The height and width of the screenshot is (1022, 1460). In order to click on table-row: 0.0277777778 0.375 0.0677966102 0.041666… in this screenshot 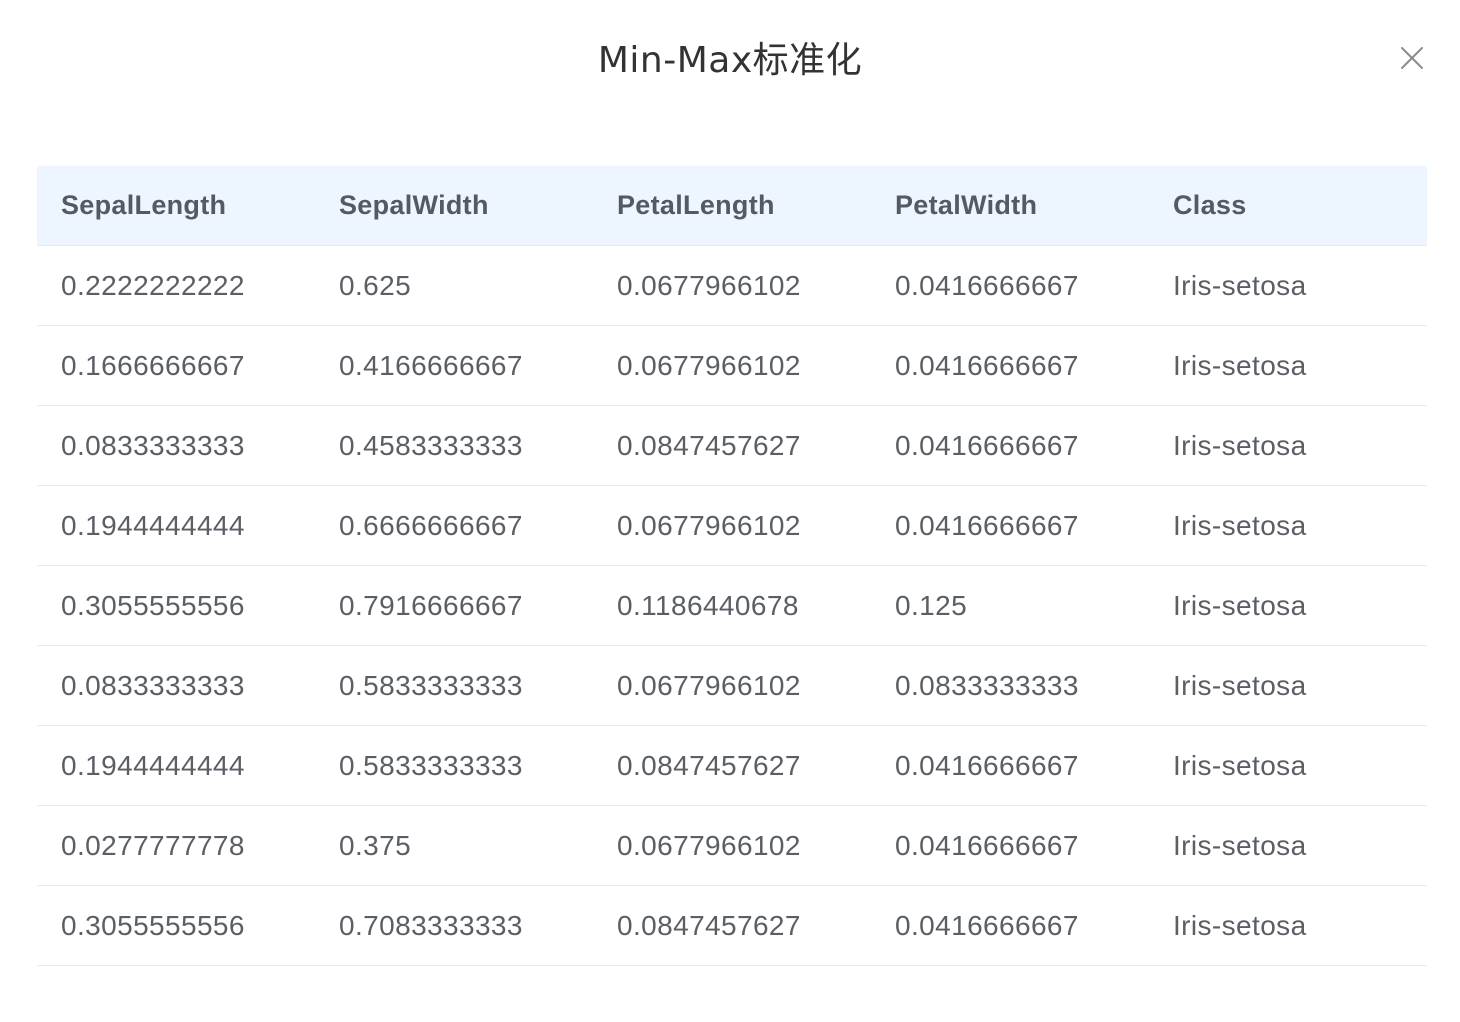, I will do `click(732, 845)`.